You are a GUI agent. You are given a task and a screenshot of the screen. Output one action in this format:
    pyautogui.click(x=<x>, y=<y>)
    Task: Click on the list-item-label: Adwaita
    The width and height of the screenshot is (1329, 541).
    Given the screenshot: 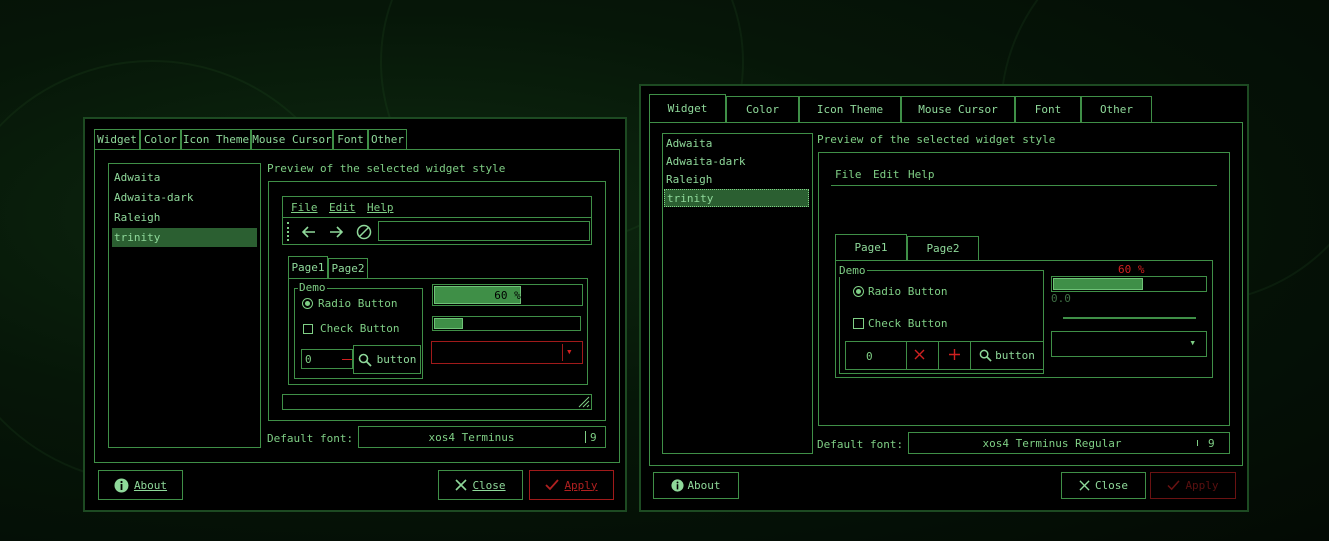 What is the action you would take?
    pyautogui.click(x=137, y=177)
    